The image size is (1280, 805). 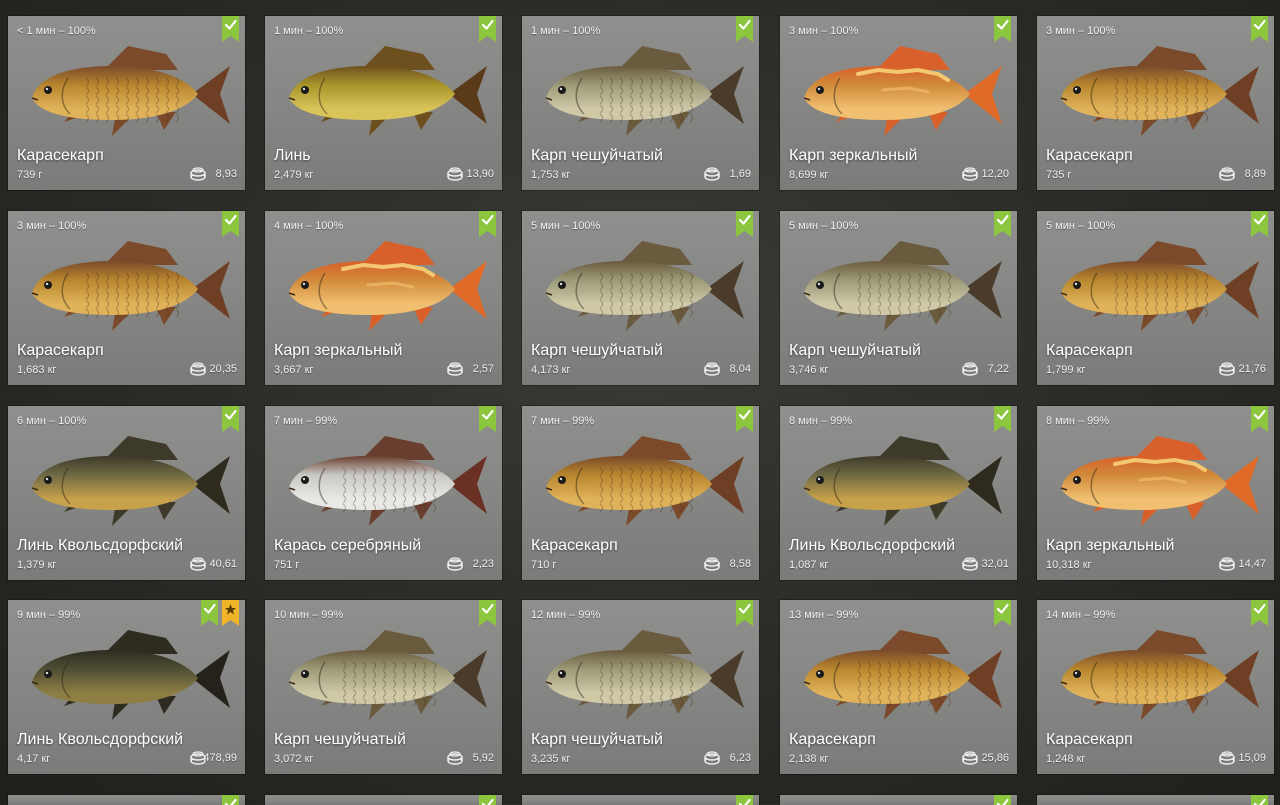 What do you see at coordinates (309, 615) in the screenshot?
I see `catch-time-quality: 10 мин – 99%` at bounding box center [309, 615].